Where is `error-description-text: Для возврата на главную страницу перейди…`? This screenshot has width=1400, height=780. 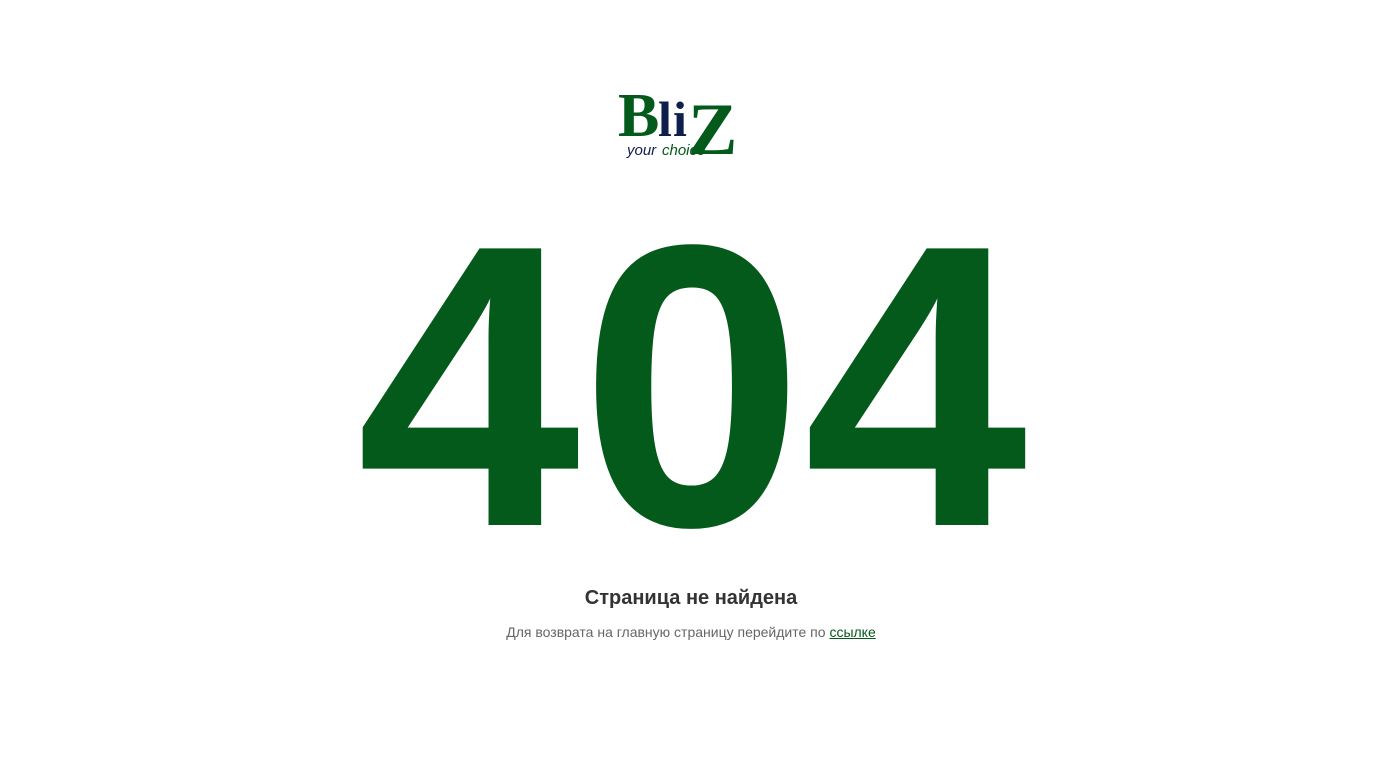 error-description-text: Для возврата на главную страницу перейди… is located at coordinates (666, 632).